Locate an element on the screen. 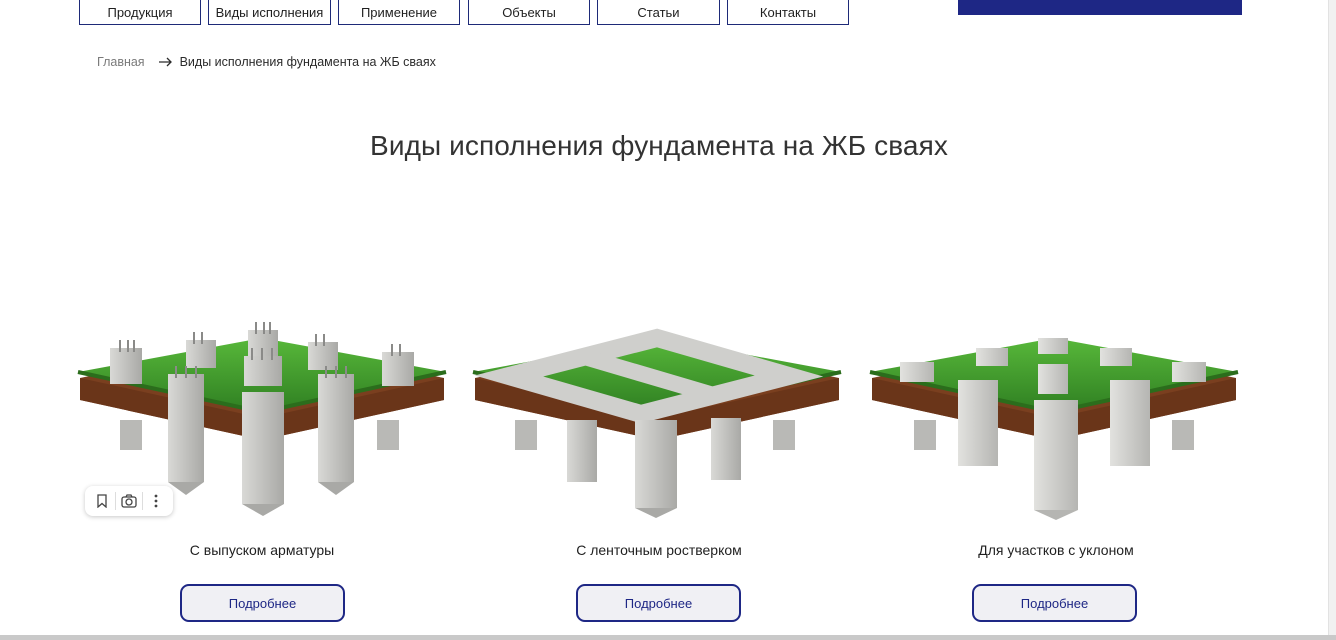  foundation-card: Для участков с уклоном Подробнее is located at coordinates (1056, 465).